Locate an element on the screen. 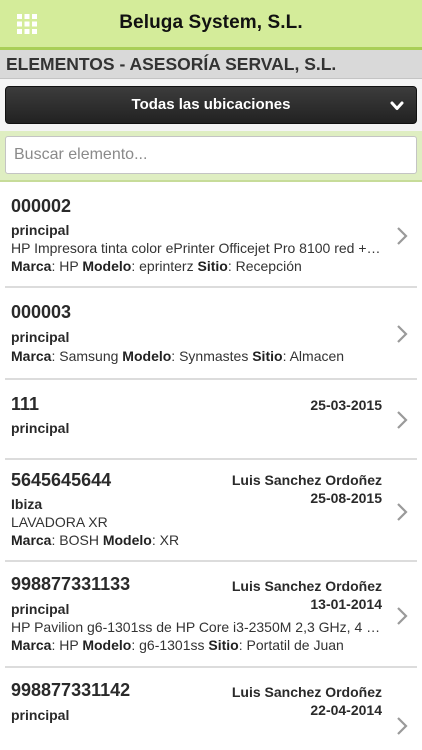  list-item: 111 25-03-2015 principal is located at coordinates (211, 420).